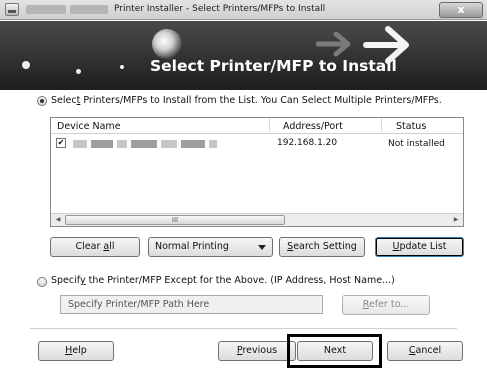  Describe the element at coordinates (192, 246) in the screenshot. I see `print-mode-value: Normal Printing` at that location.